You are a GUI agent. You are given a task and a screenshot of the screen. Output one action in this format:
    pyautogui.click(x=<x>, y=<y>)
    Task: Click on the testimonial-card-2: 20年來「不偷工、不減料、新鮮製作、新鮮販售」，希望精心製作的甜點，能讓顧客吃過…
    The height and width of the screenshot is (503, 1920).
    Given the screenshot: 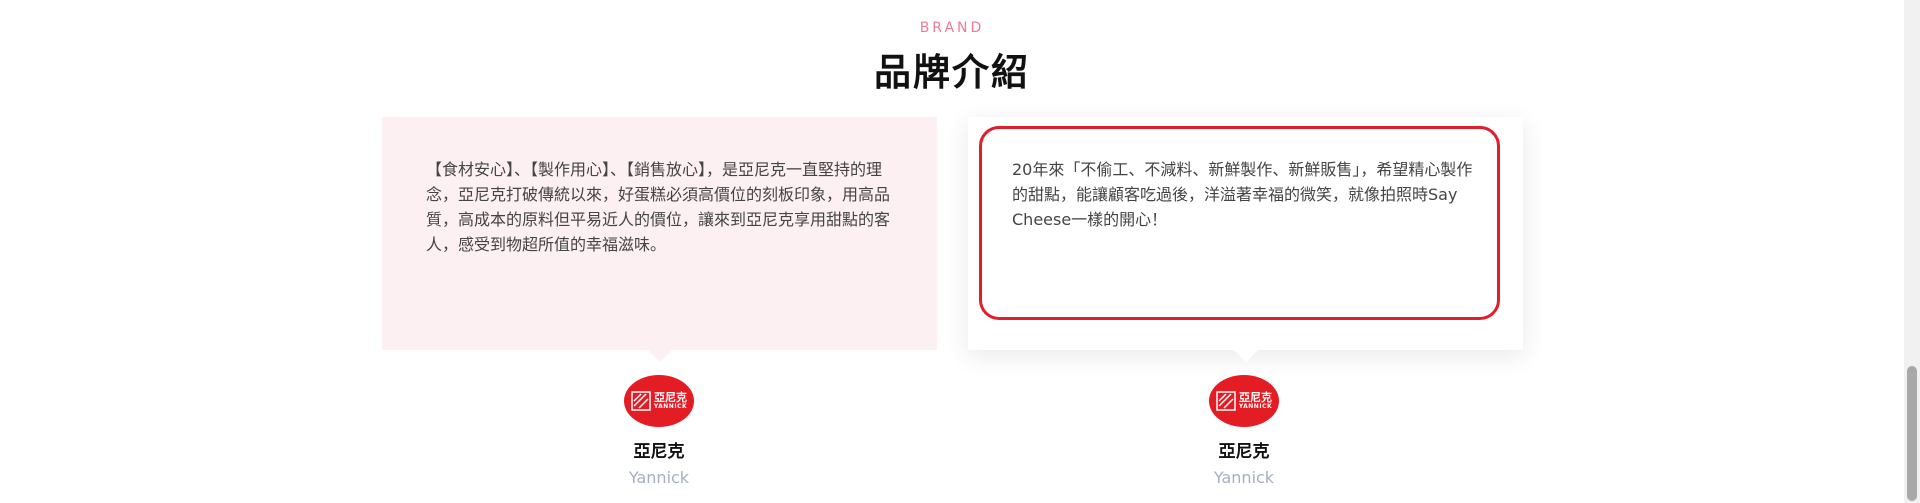 What is the action you would take?
    pyautogui.click(x=1245, y=239)
    